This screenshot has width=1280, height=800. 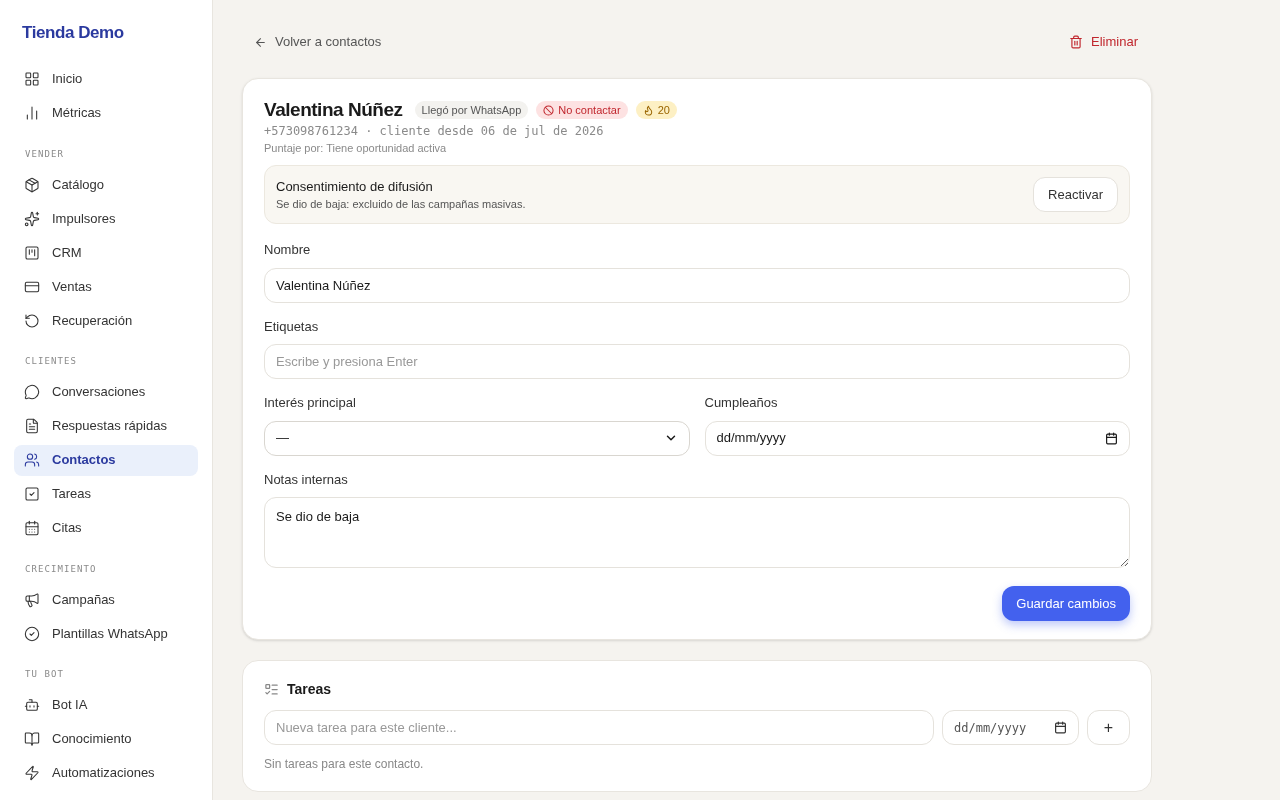 I want to click on field-label: Interés principal, so click(x=310, y=403).